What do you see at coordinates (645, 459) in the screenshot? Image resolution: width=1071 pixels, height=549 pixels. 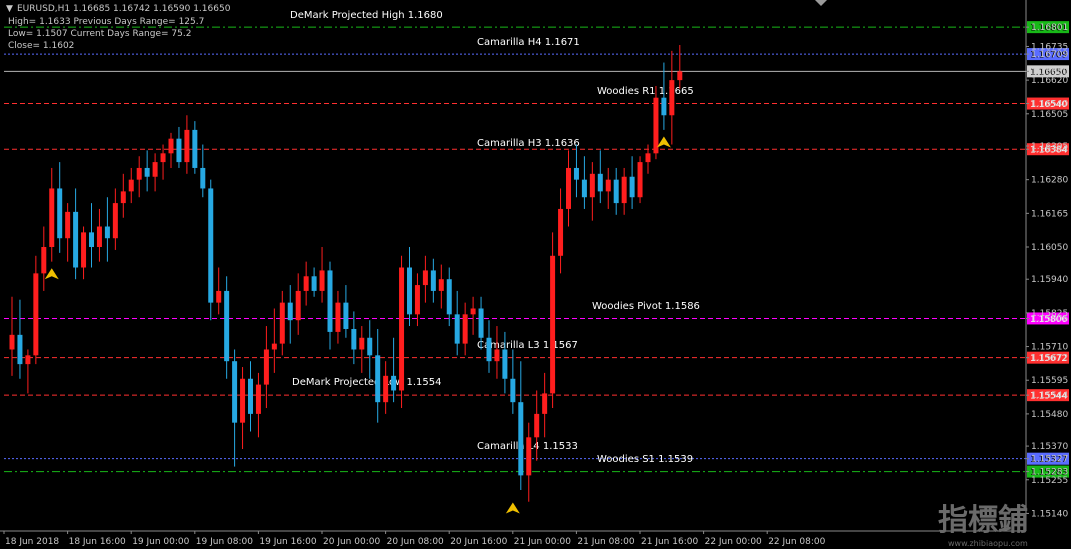 I see `level-label: Woodies S1 1.1539` at bounding box center [645, 459].